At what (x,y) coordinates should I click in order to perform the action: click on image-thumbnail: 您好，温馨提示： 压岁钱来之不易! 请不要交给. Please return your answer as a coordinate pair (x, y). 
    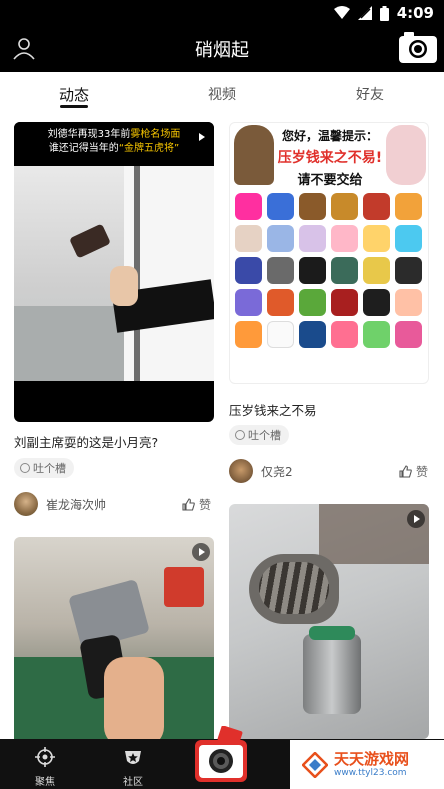
    Looking at the image, I should click on (329, 253).